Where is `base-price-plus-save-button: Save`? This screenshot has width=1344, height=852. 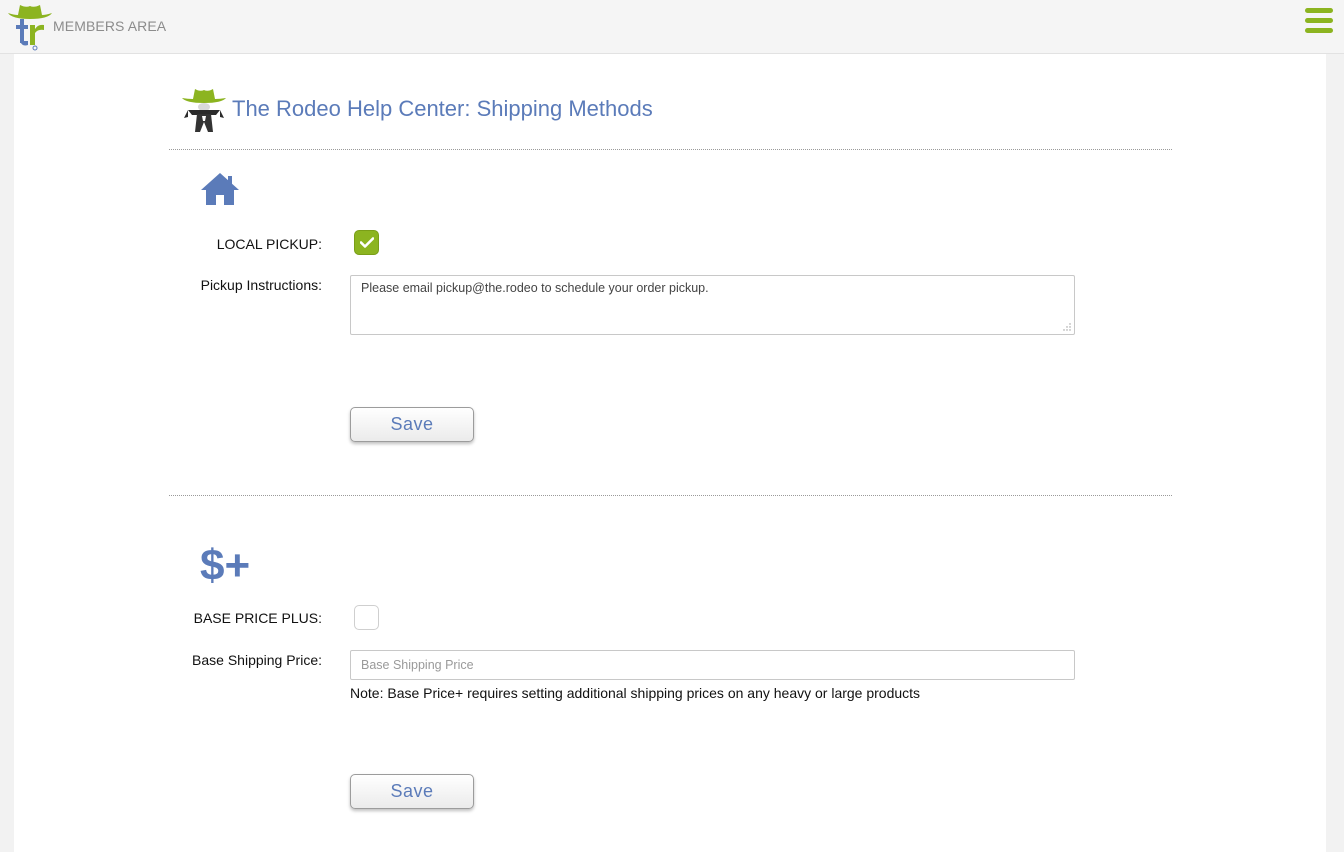 base-price-plus-save-button: Save is located at coordinates (412, 791).